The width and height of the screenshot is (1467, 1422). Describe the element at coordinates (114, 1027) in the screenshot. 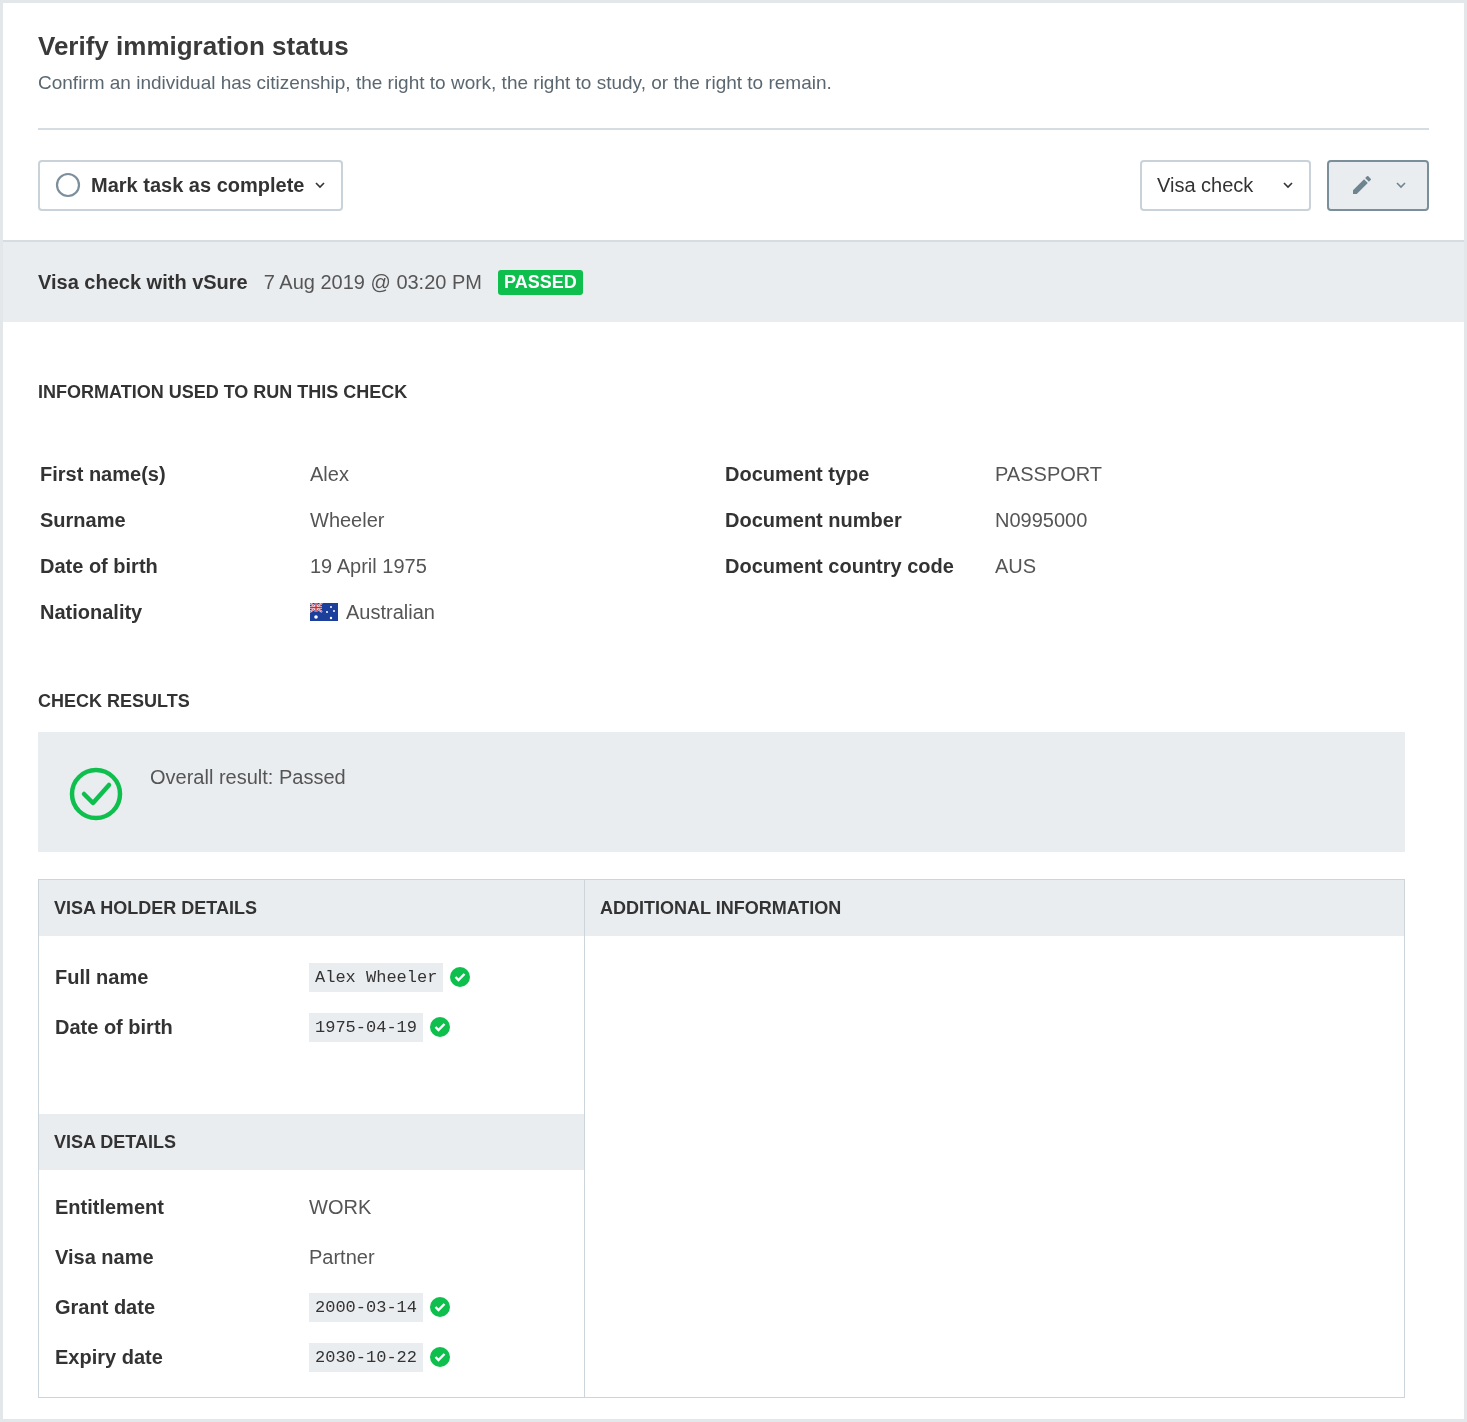

I see `row-label: Date of birth` at that location.